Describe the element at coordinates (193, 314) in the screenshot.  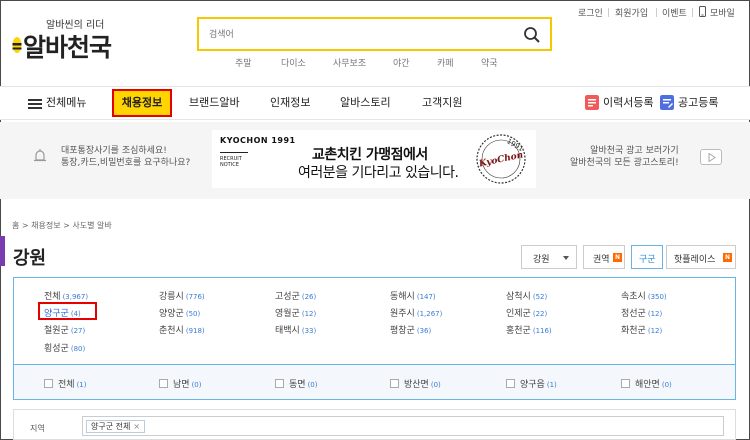
I see `district-count: (50)` at that location.